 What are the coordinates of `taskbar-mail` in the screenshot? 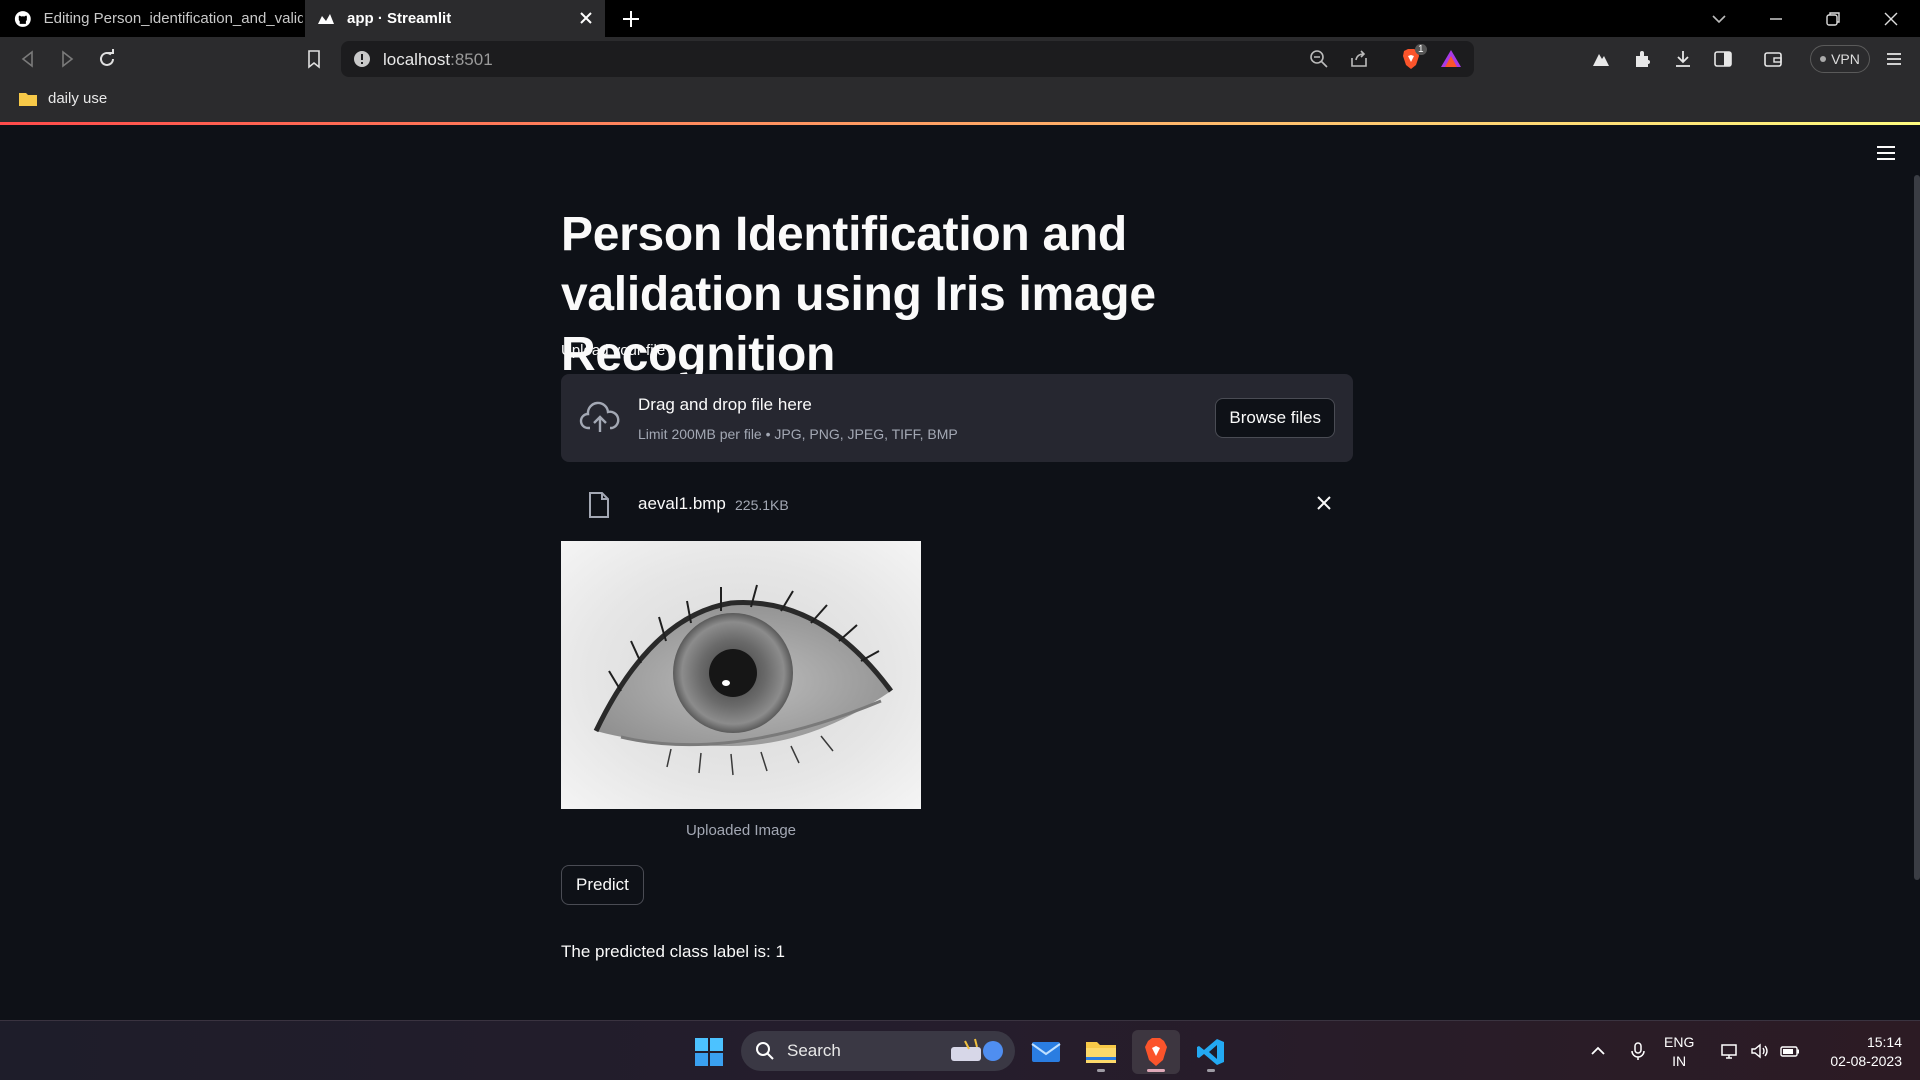 It's located at (1046, 1052).